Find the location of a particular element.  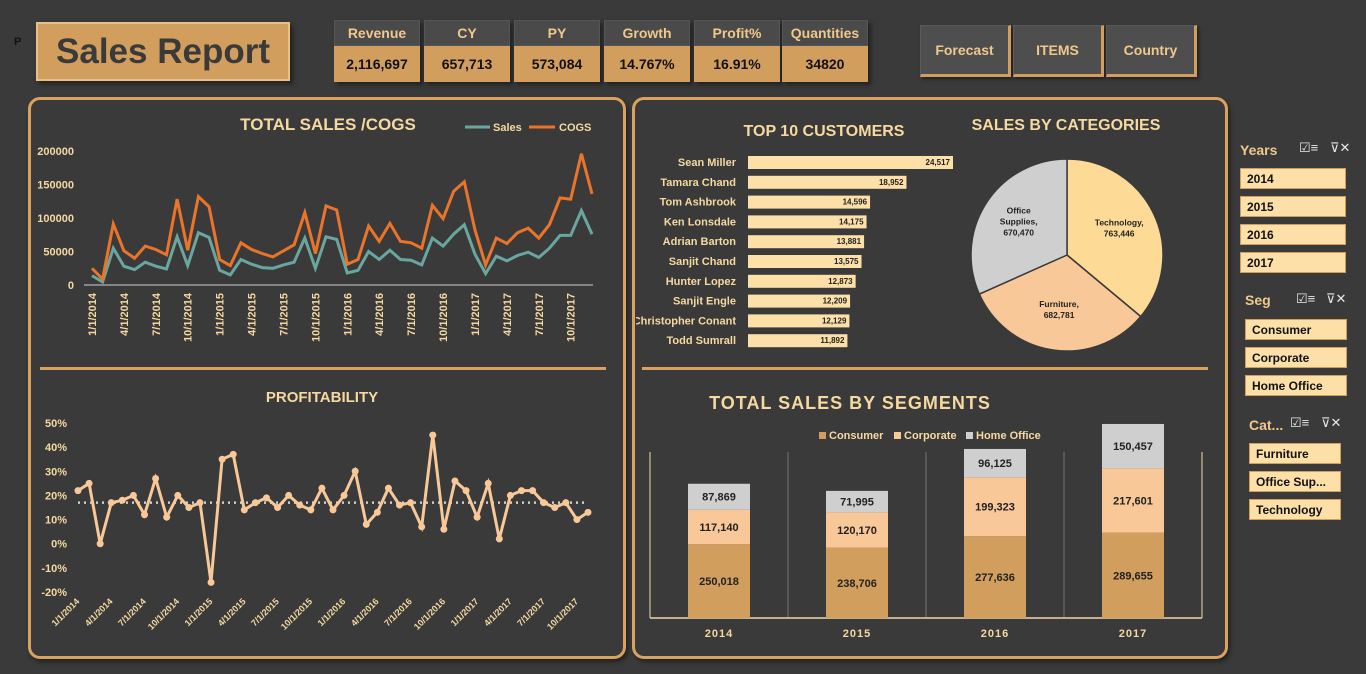

country-button: Country is located at coordinates (1151, 51).